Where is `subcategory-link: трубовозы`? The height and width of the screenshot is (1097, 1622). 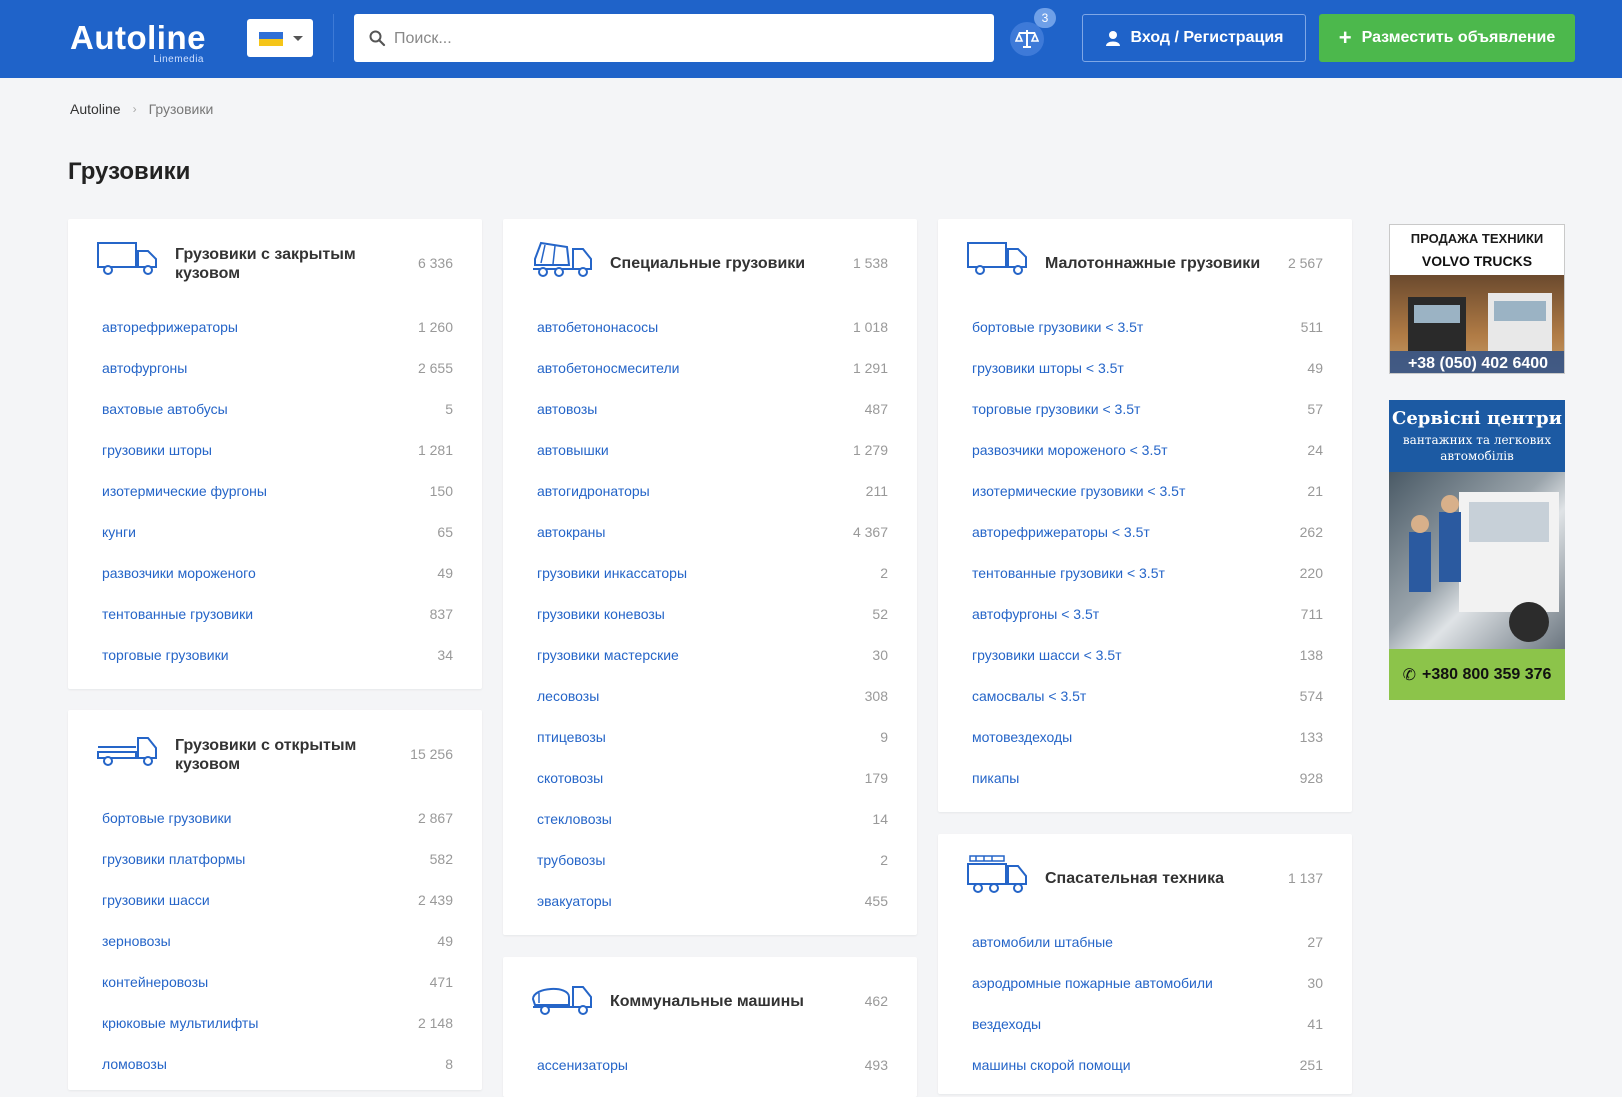 subcategory-link: трубовозы is located at coordinates (571, 860).